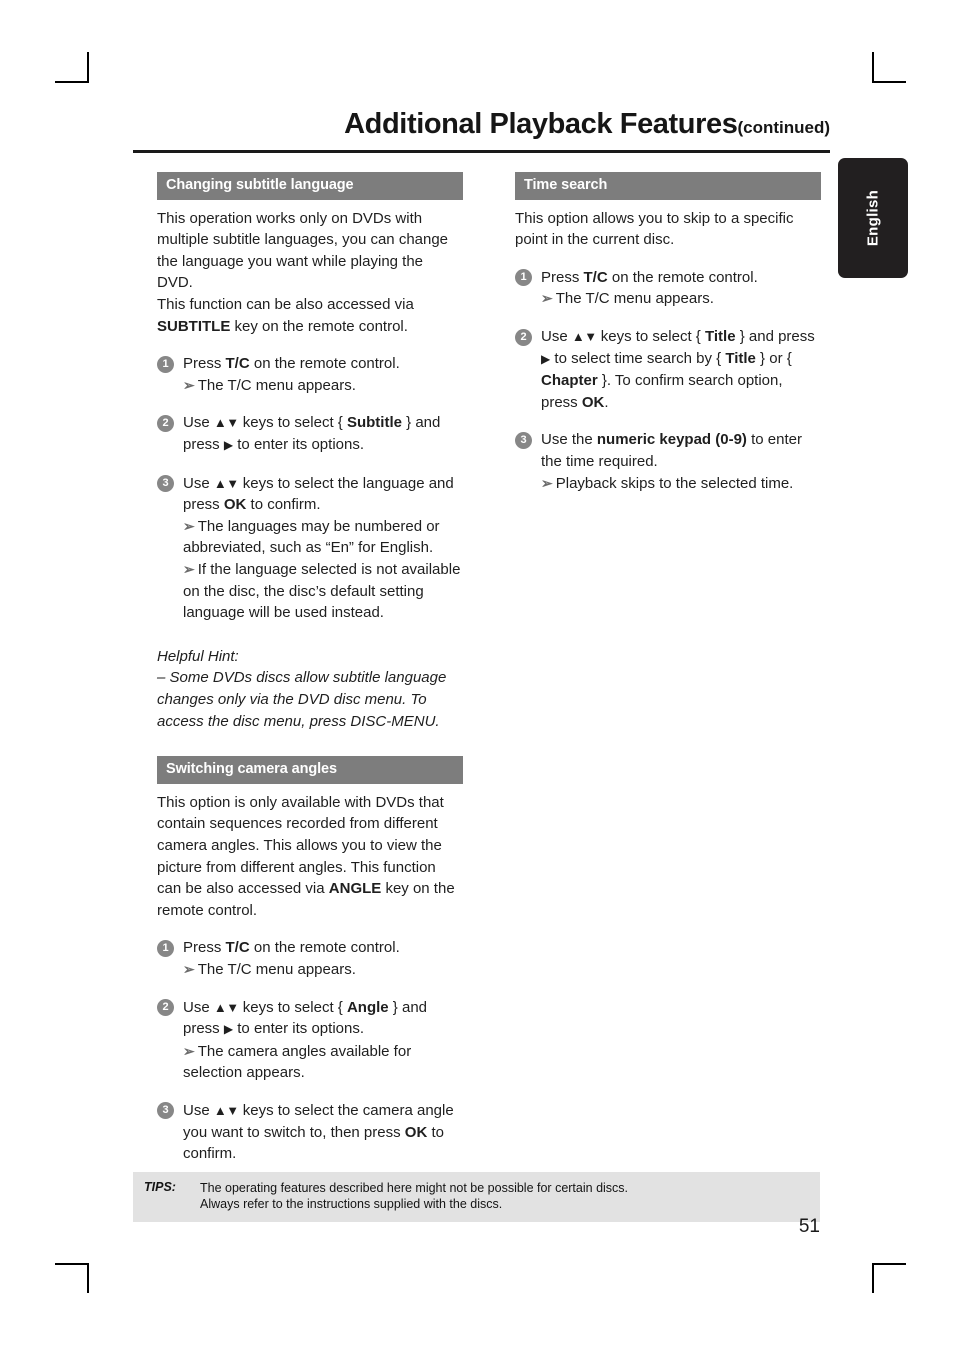 This screenshot has width=954, height=1347. I want to click on step-text-d: to select time search by {, so click(638, 358).